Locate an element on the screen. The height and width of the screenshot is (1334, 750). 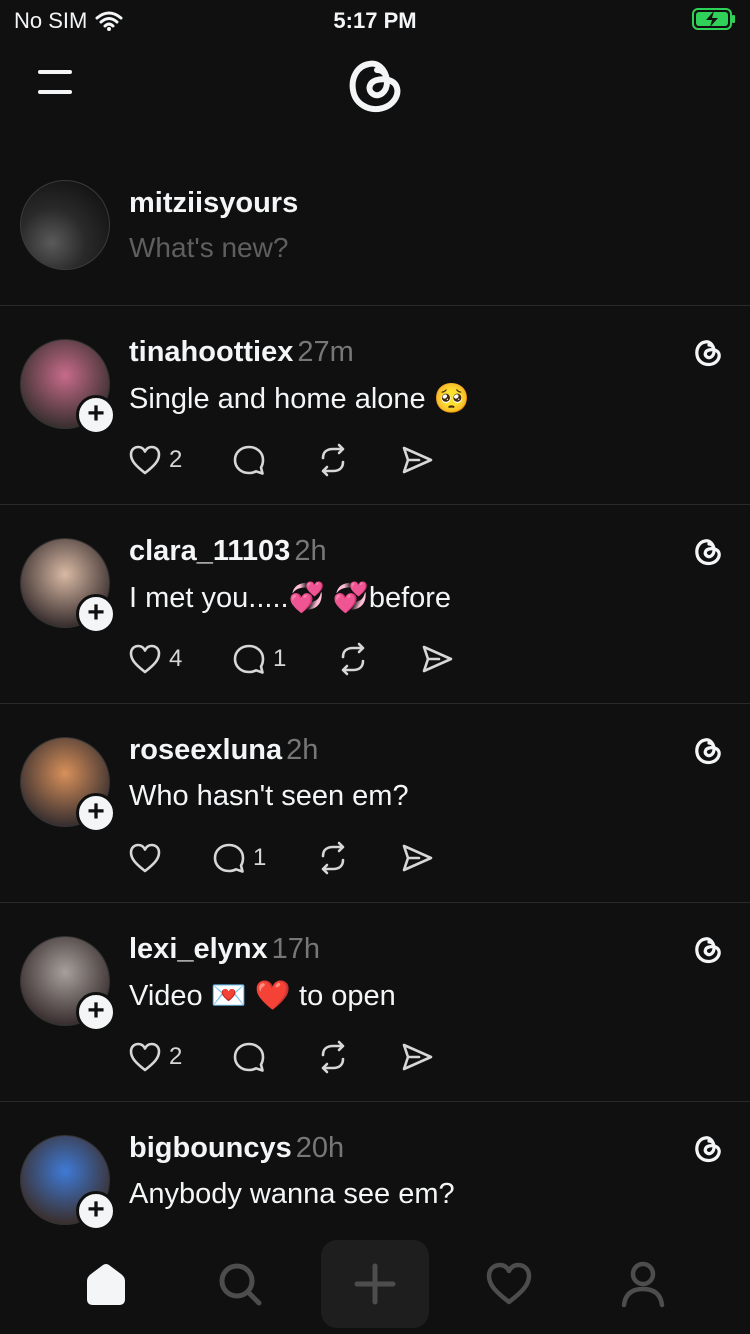
heart-icon is located at coordinates (509, 1283).